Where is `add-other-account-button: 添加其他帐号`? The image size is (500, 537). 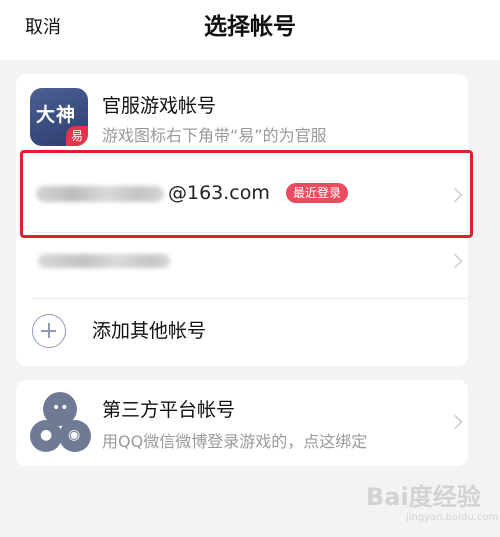
add-other-account-button: 添加其他帐号 is located at coordinates (242, 333).